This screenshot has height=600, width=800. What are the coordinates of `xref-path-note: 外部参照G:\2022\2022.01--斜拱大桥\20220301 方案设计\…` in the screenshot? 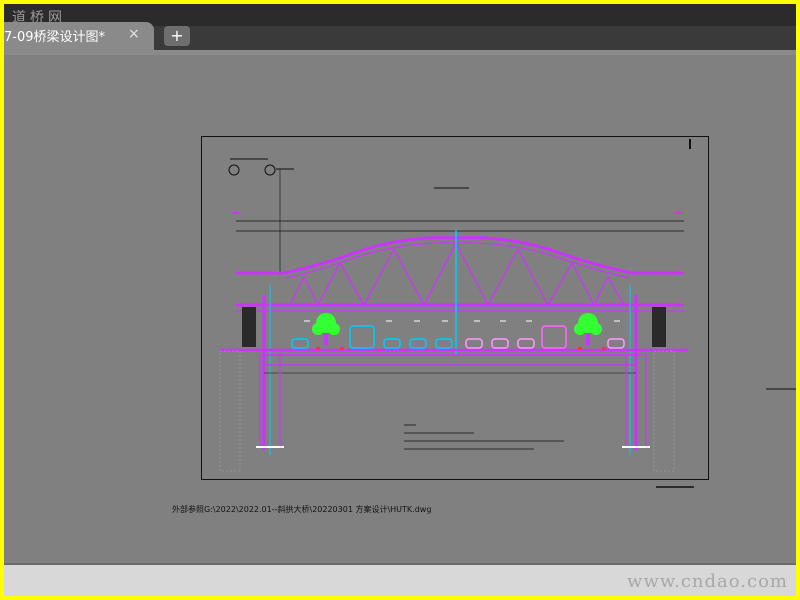 It's located at (302, 509).